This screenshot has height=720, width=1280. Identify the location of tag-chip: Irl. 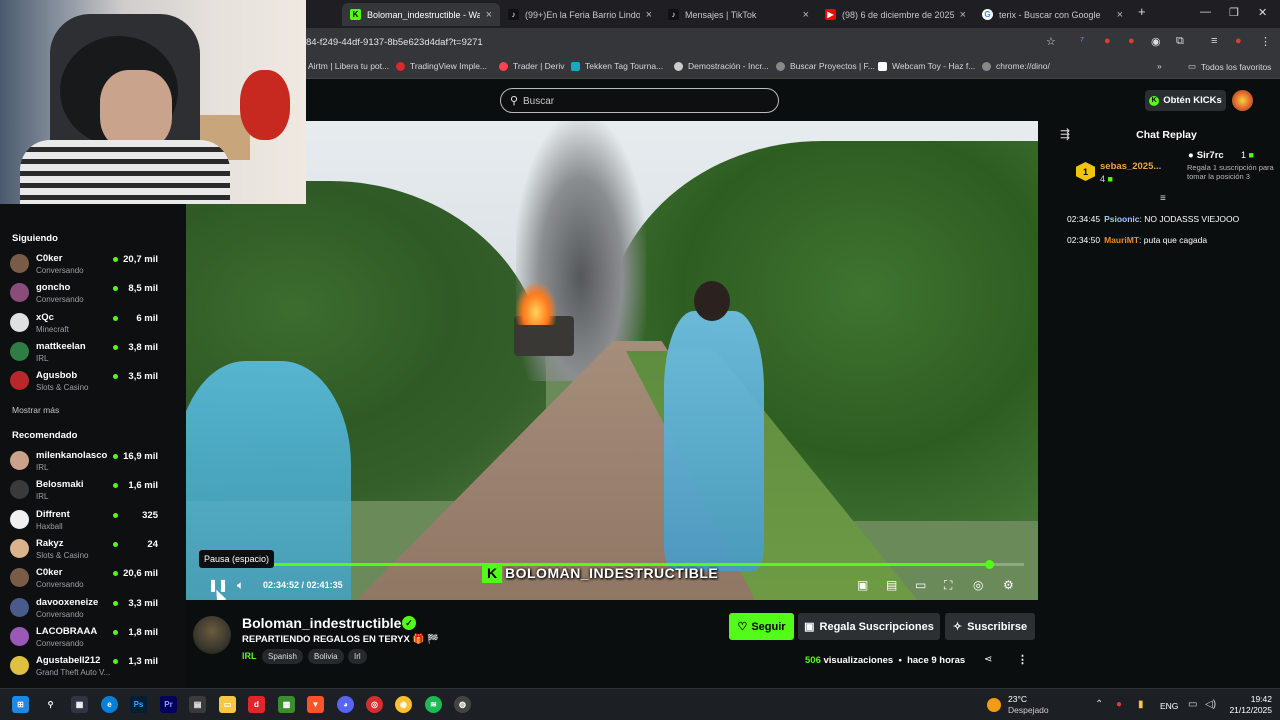
(357, 656).